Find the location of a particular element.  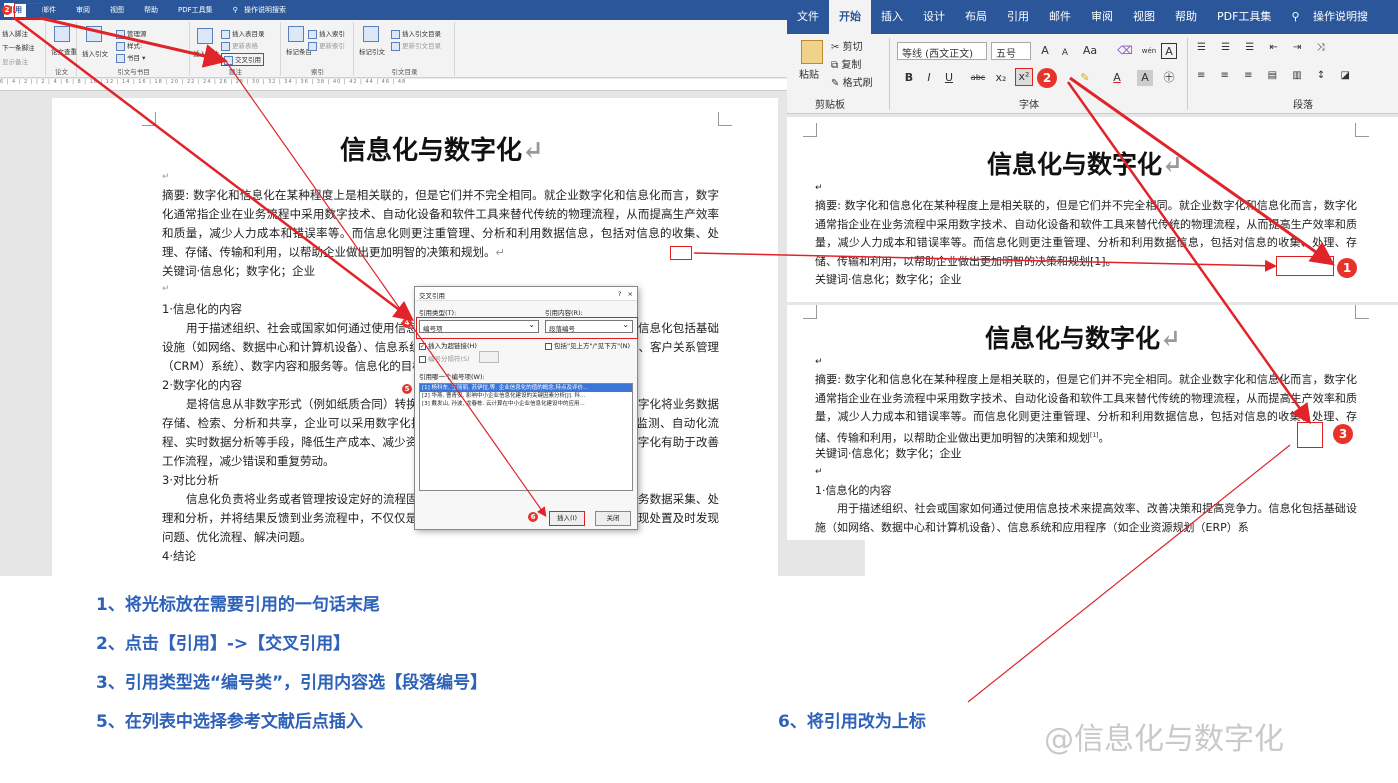

clear-format-icon: ⌫ is located at coordinates (1125, 51).